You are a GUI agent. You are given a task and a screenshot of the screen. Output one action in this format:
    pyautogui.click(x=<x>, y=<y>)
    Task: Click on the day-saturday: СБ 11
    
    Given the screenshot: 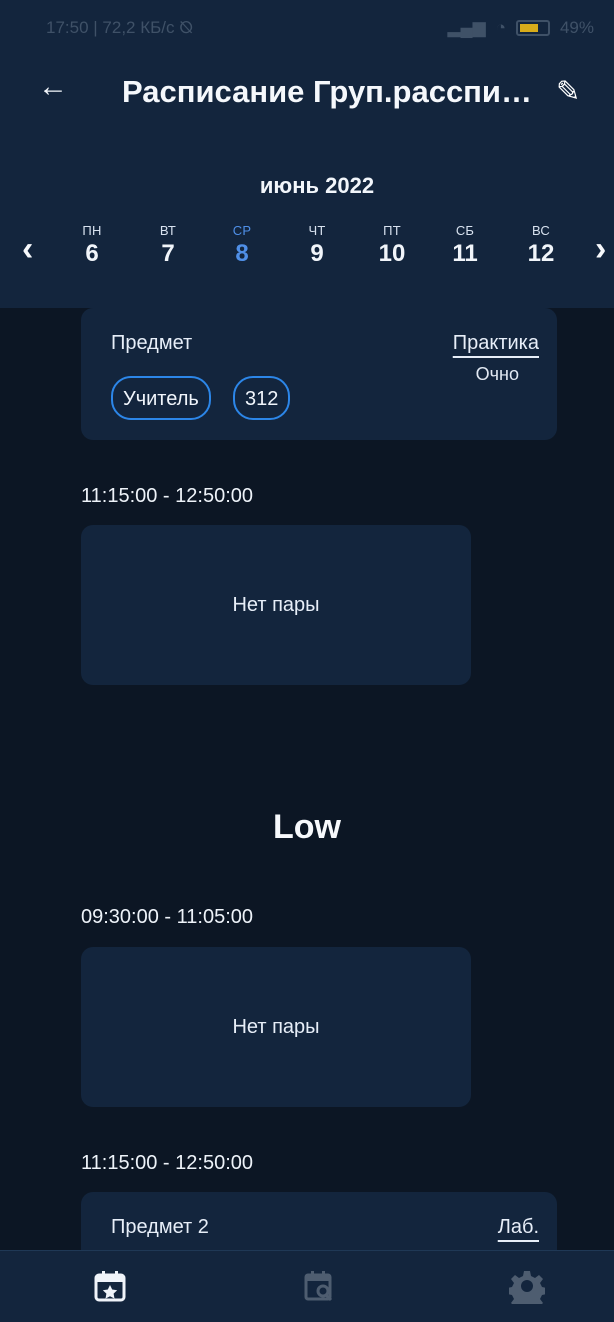 What is the action you would take?
    pyautogui.click(x=465, y=245)
    